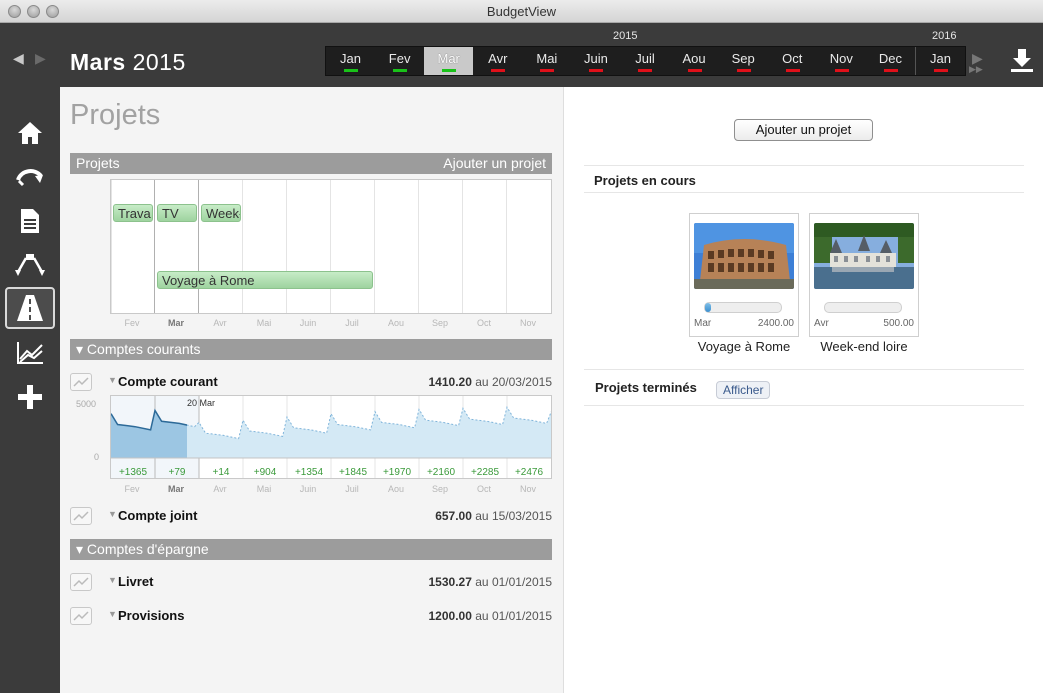 Image resolution: width=1043 pixels, height=693 pixels. Describe the element at coordinates (775, 323) in the screenshot. I see `project-amount: 2400.00` at that location.